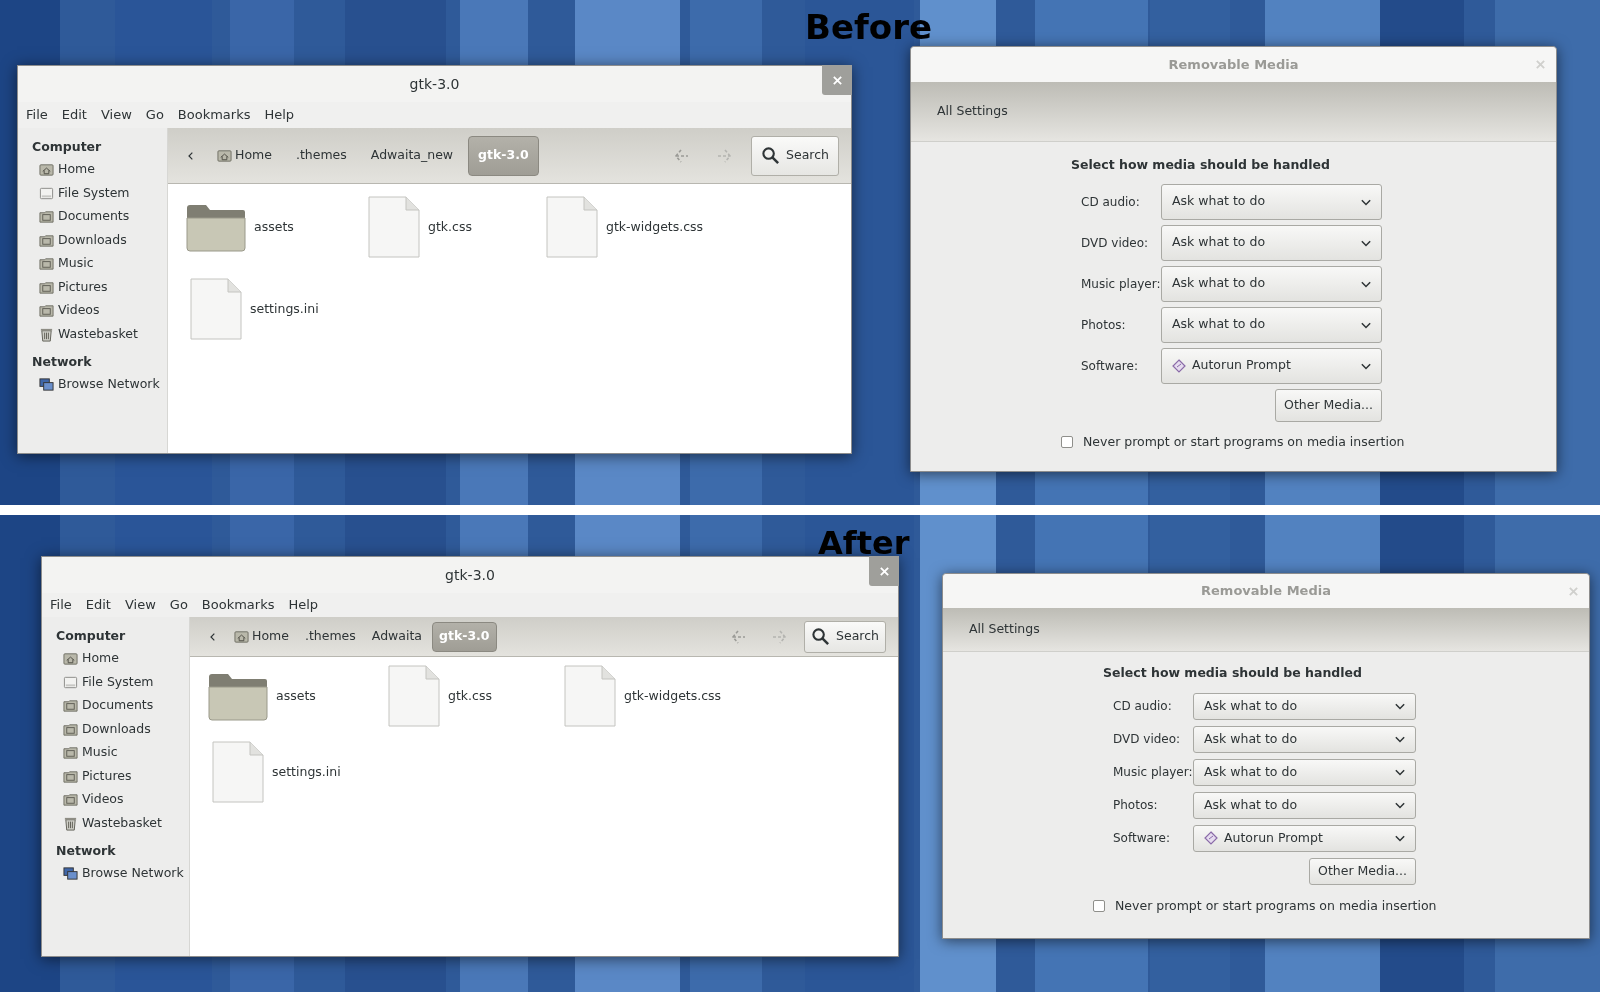 This screenshot has width=1600, height=992. Describe the element at coordinates (46, 193) in the screenshot. I see `drive-icon` at that location.